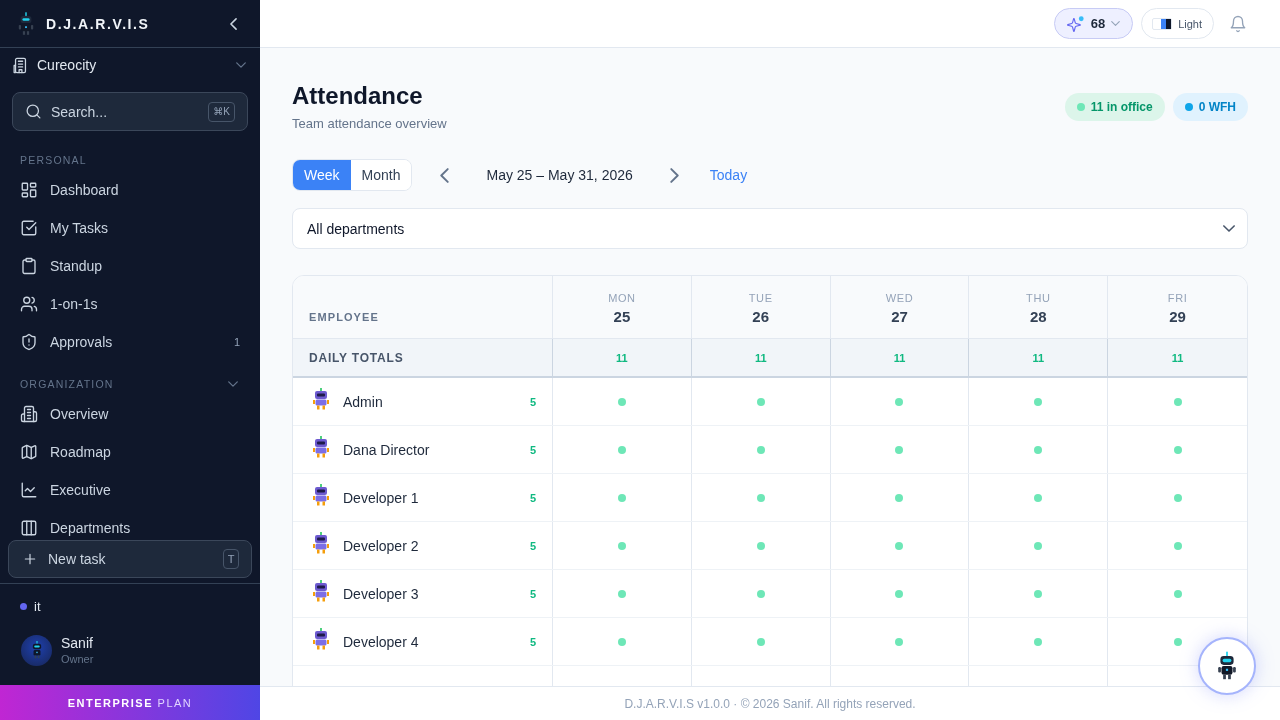  What do you see at coordinates (130, 65) in the screenshot?
I see `workspace-switcher: Cureocity` at bounding box center [130, 65].